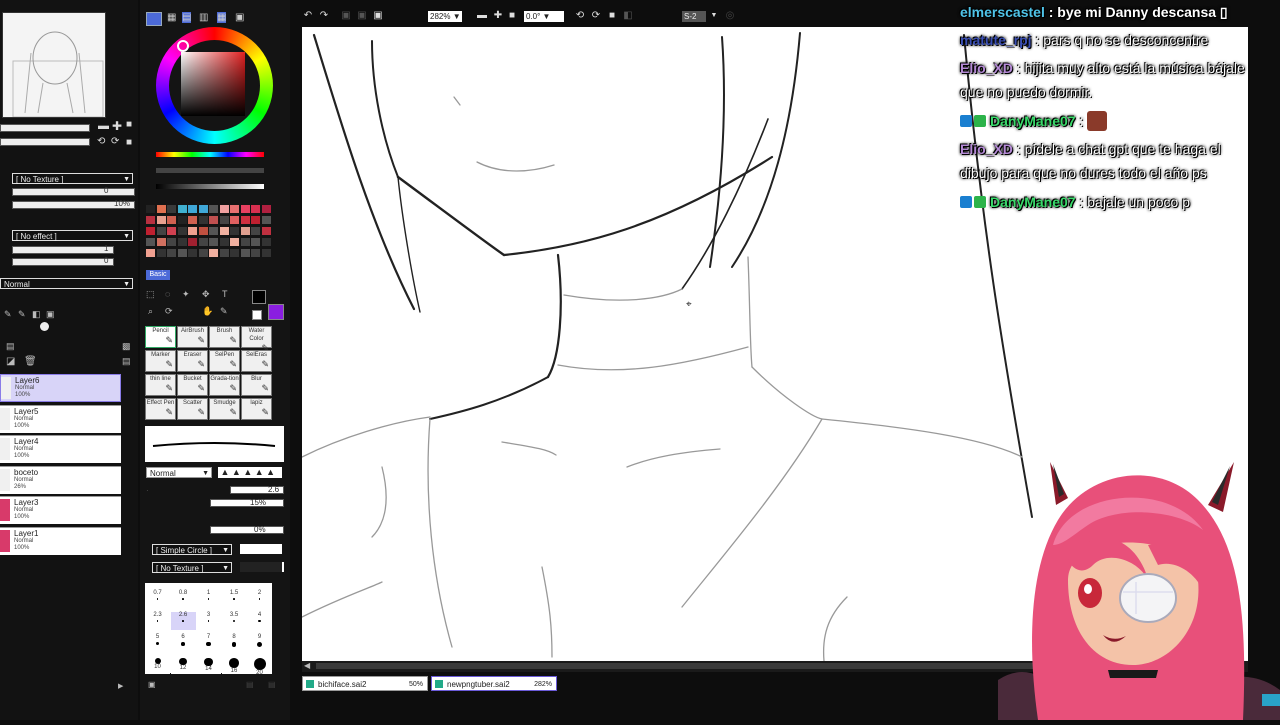  What do you see at coordinates (714, 16) in the screenshot?
I see `chevron-down-icon: ▼` at bounding box center [714, 16].